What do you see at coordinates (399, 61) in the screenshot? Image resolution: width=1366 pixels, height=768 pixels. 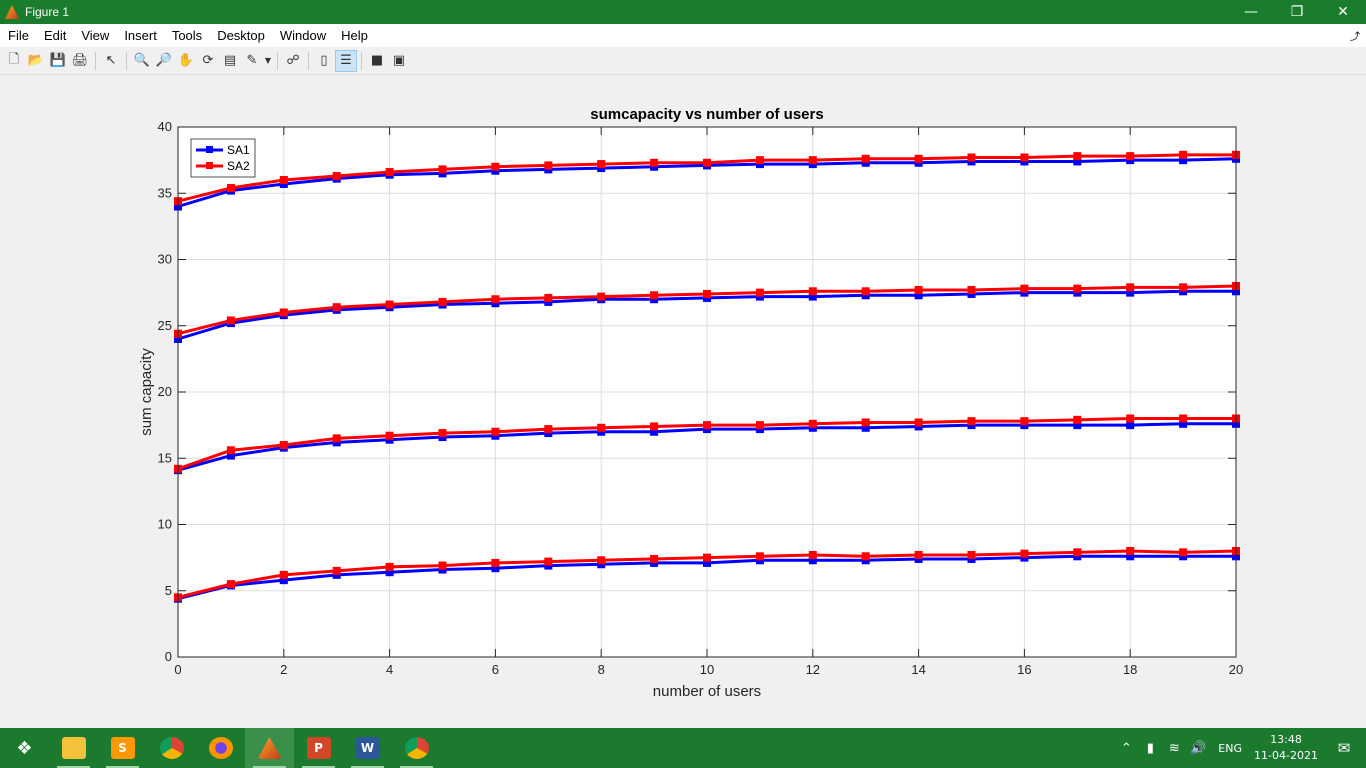 I see `show-plot-tools-icon: ▣` at bounding box center [399, 61].